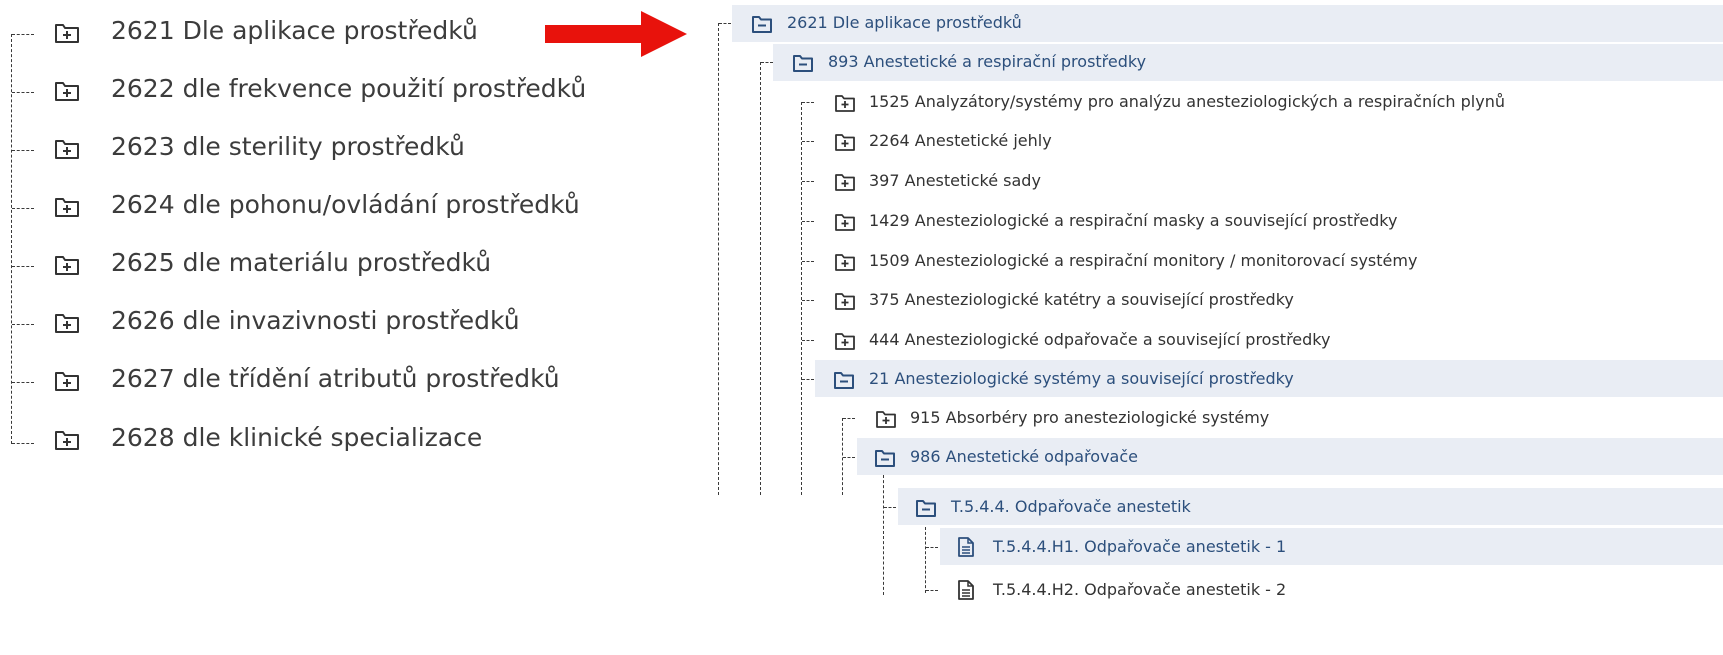  What do you see at coordinates (301, 262) in the screenshot?
I see `tree-node-label: 2625 dle materiálu prostředků` at bounding box center [301, 262].